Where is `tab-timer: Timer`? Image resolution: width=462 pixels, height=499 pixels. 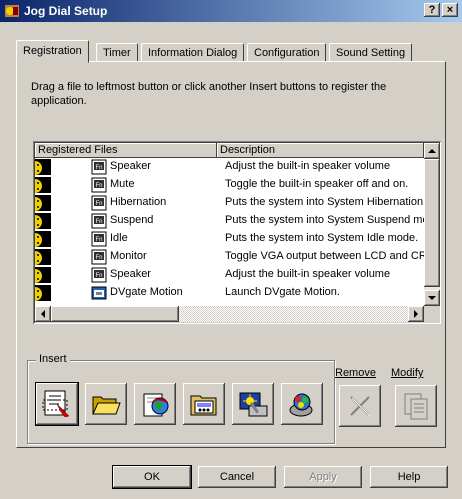
tab-timer: Timer is located at coordinates (117, 52).